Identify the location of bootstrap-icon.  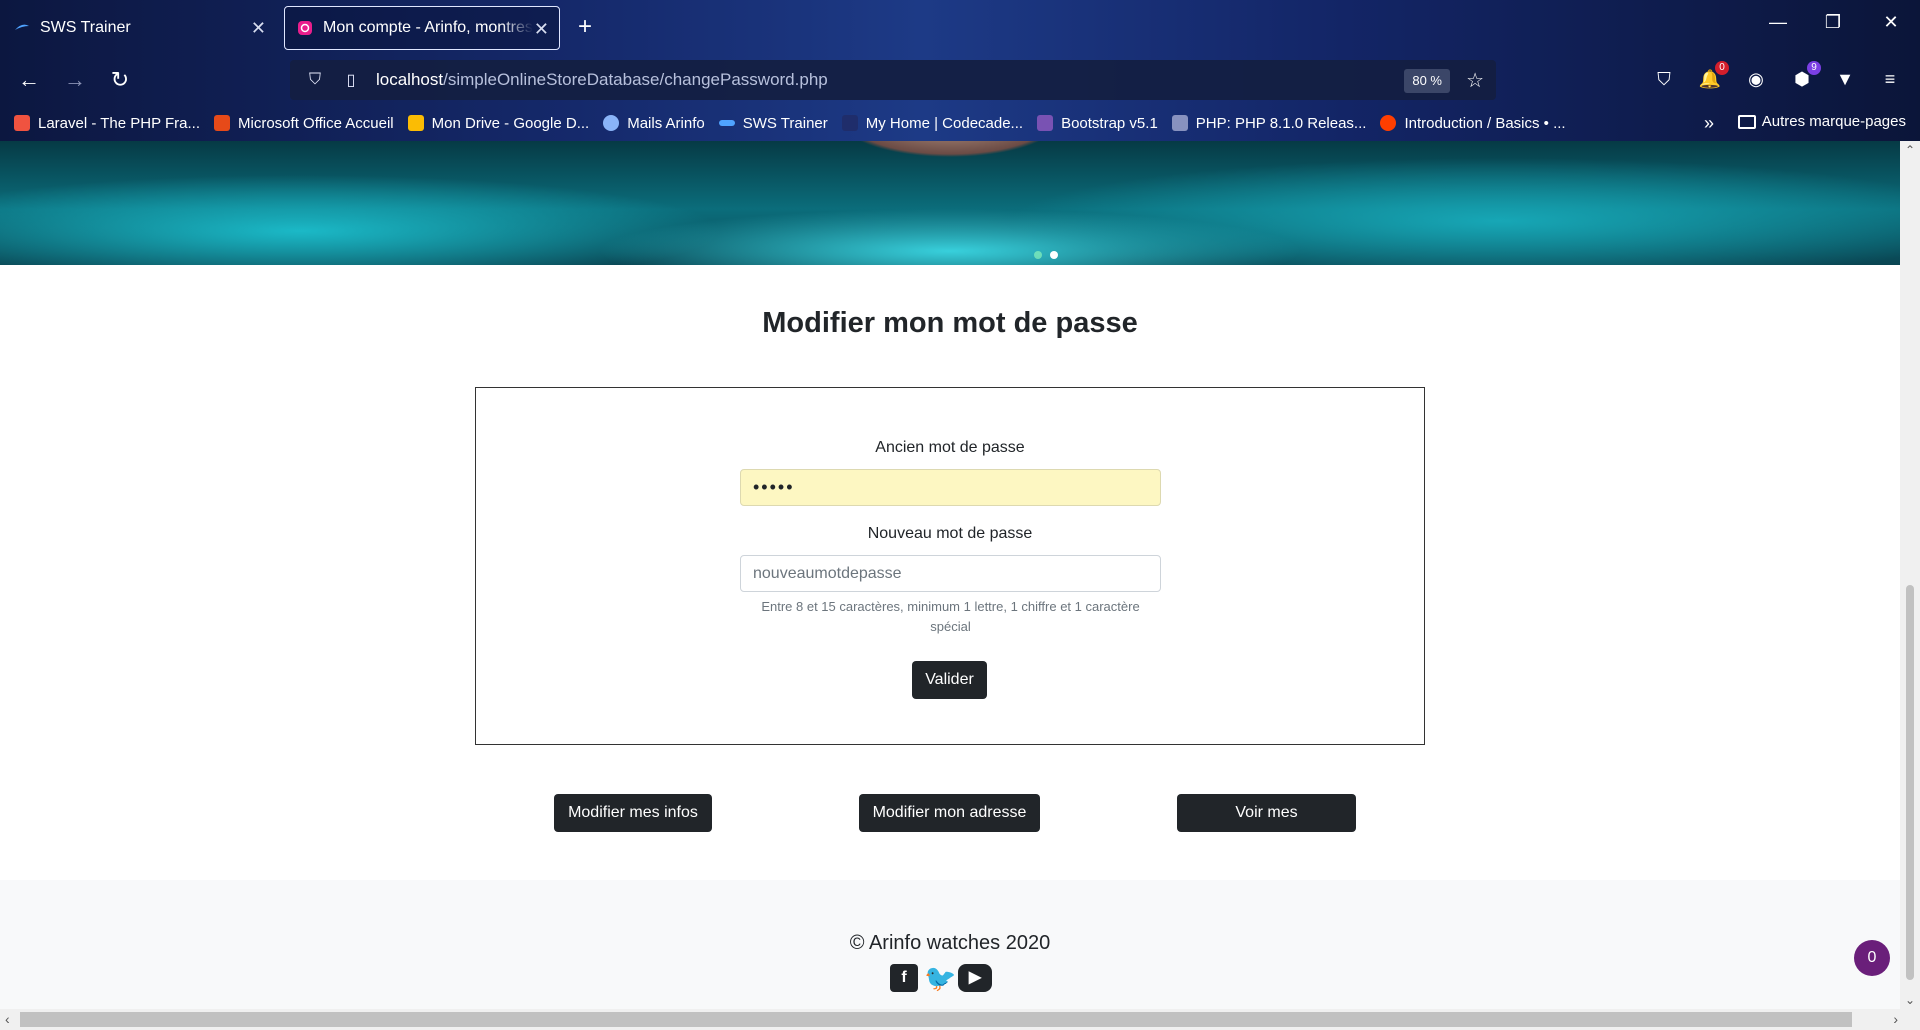
(1045, 123).